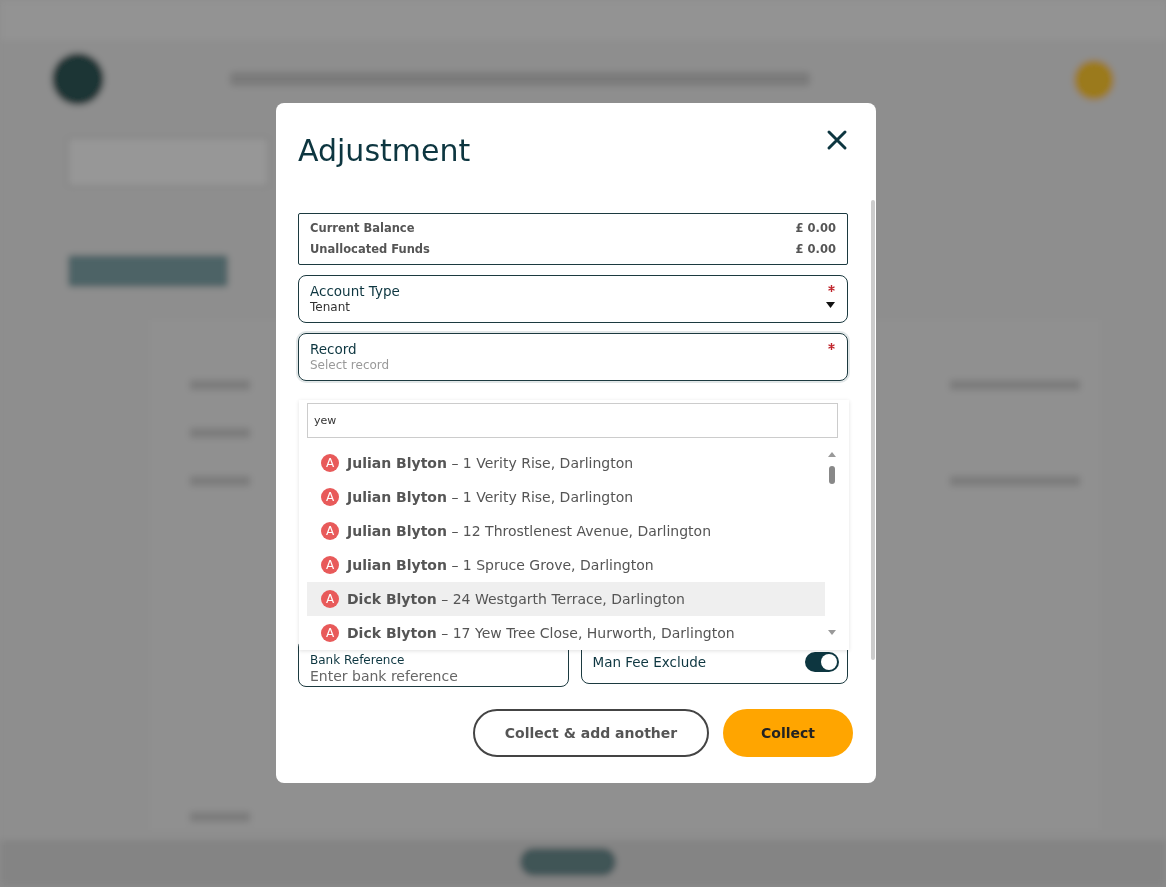  I want to click on dropdown-option: A Julian Blyton – 12 Throstlenest Avenue, Darlington, so click(566, 531).